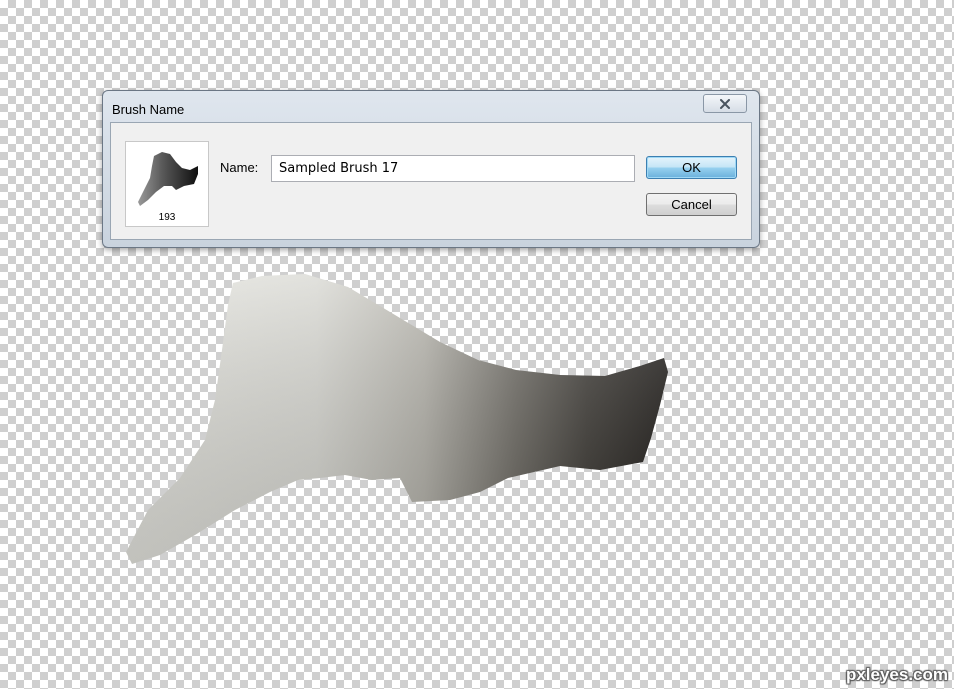 The width and height of the screenshot is (954, 689). I want to click on brush-preview-icon, so click(168, 179).